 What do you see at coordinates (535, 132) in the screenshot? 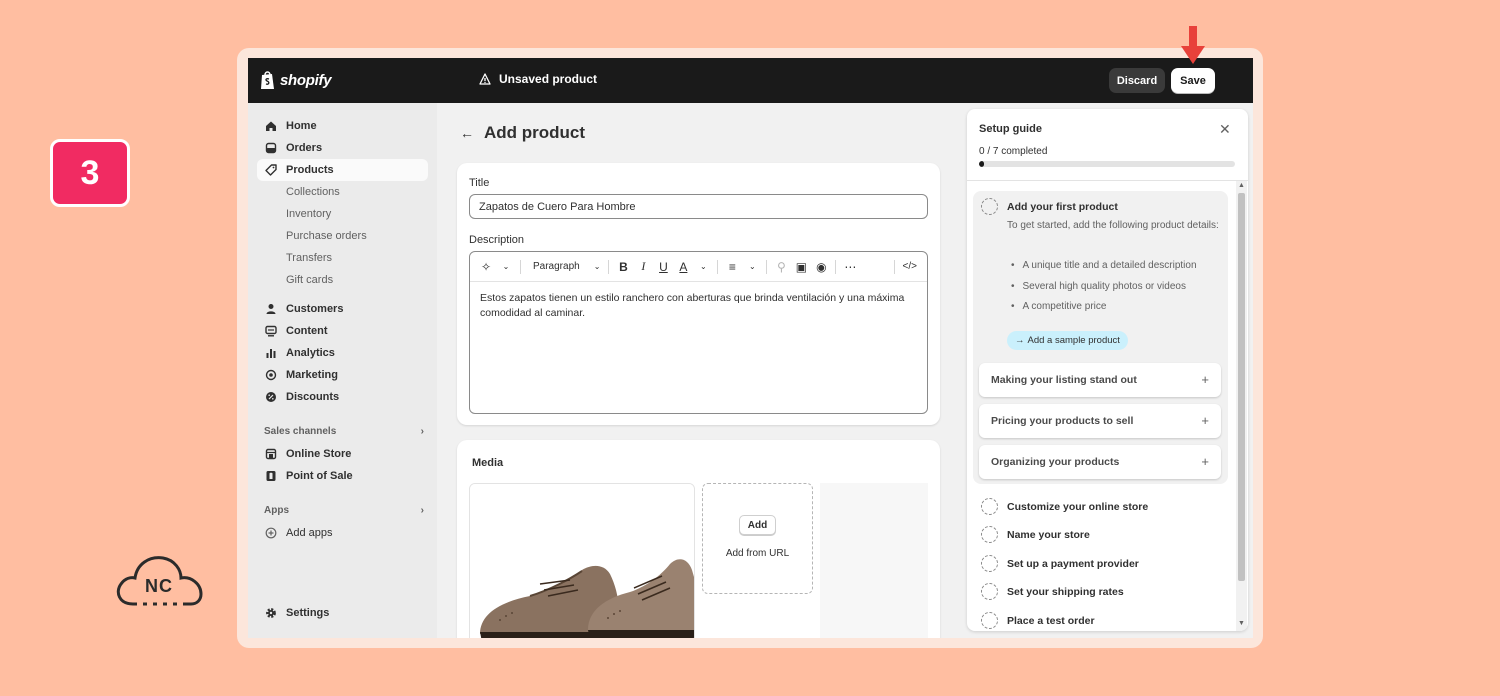
I see `page-title: Add product` at bounding box center [535, 132].